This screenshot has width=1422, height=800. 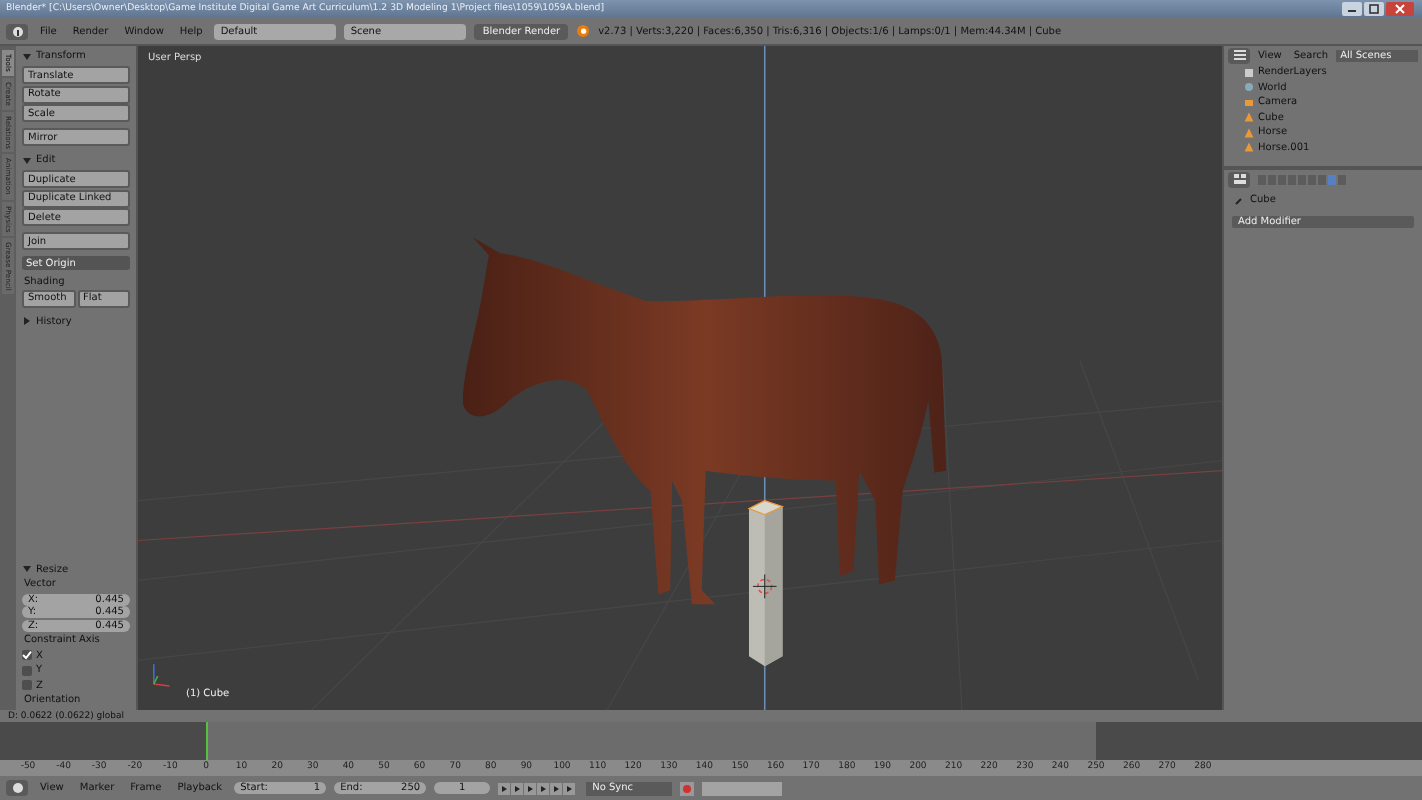 What do you see at coordinates (1249, 102) in the screenshot?
I see `camera-icon` at bounding box center [1249, 102].